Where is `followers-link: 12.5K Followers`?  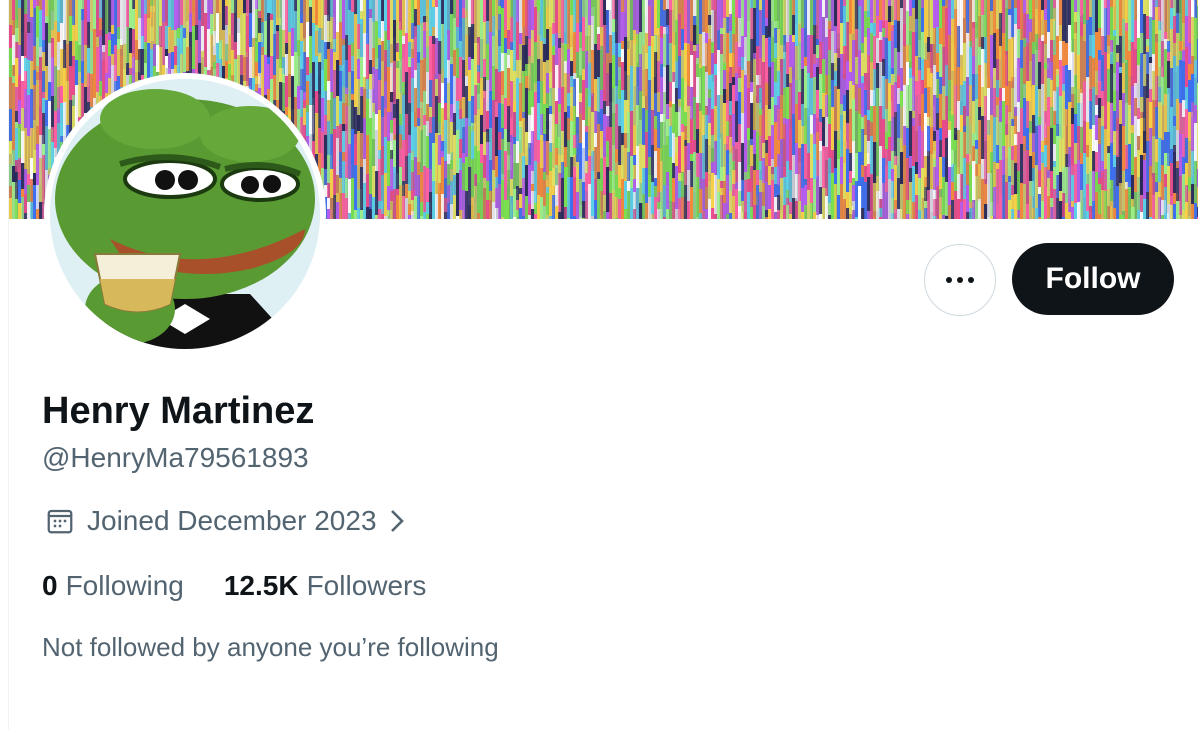
followers-link: 12.5K Followers is located at coordinates (325, 586).